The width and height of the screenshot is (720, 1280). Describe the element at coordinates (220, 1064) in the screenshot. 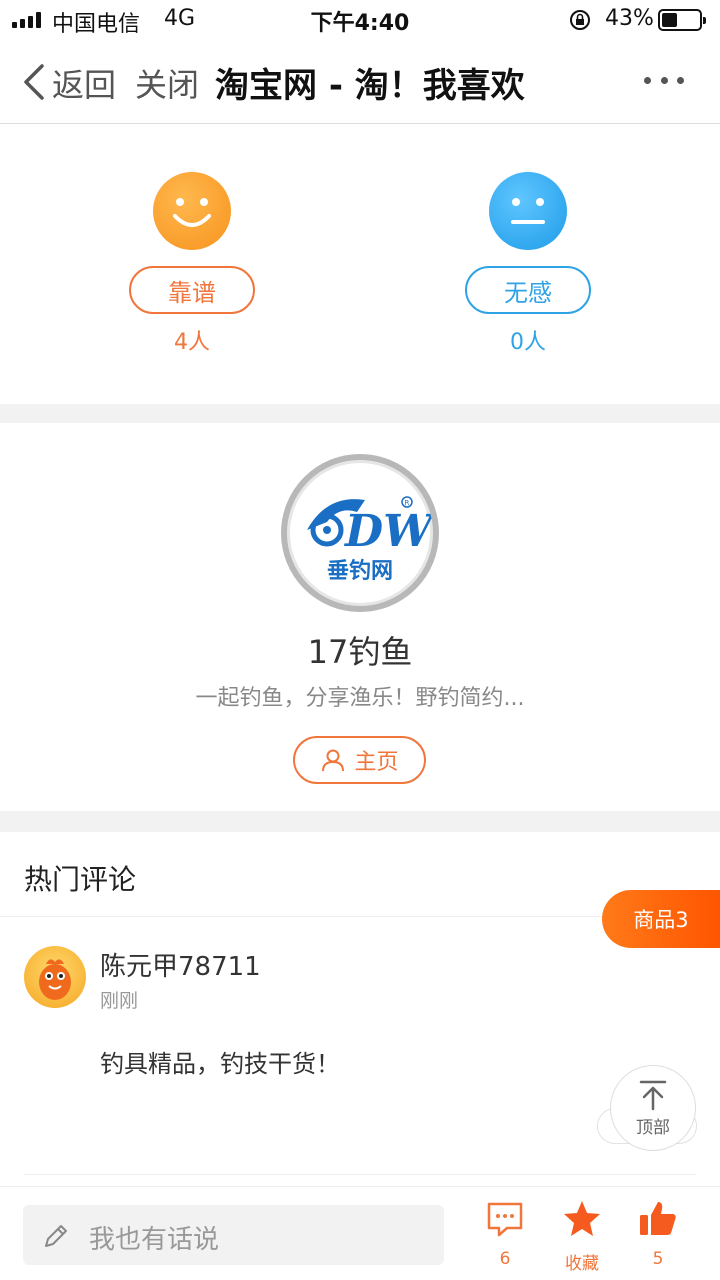

I see `comment-text: 钓具精品，钓技干货！` at that location.